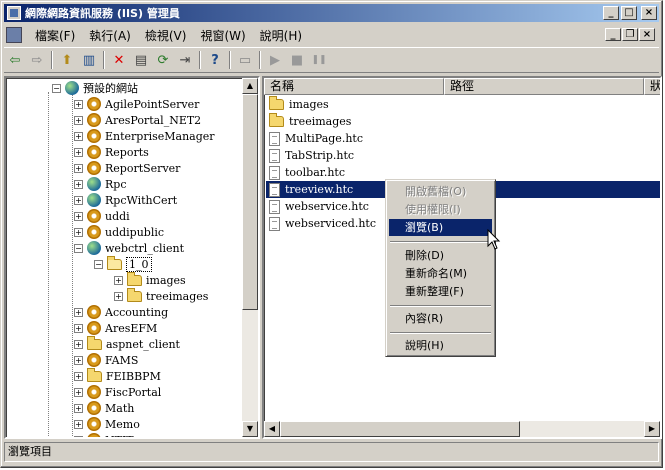  What do you see at coordinates (652, 429) in the screenshot?
I see `scroll-right-button: ▶` at bounding box center [652, 429].